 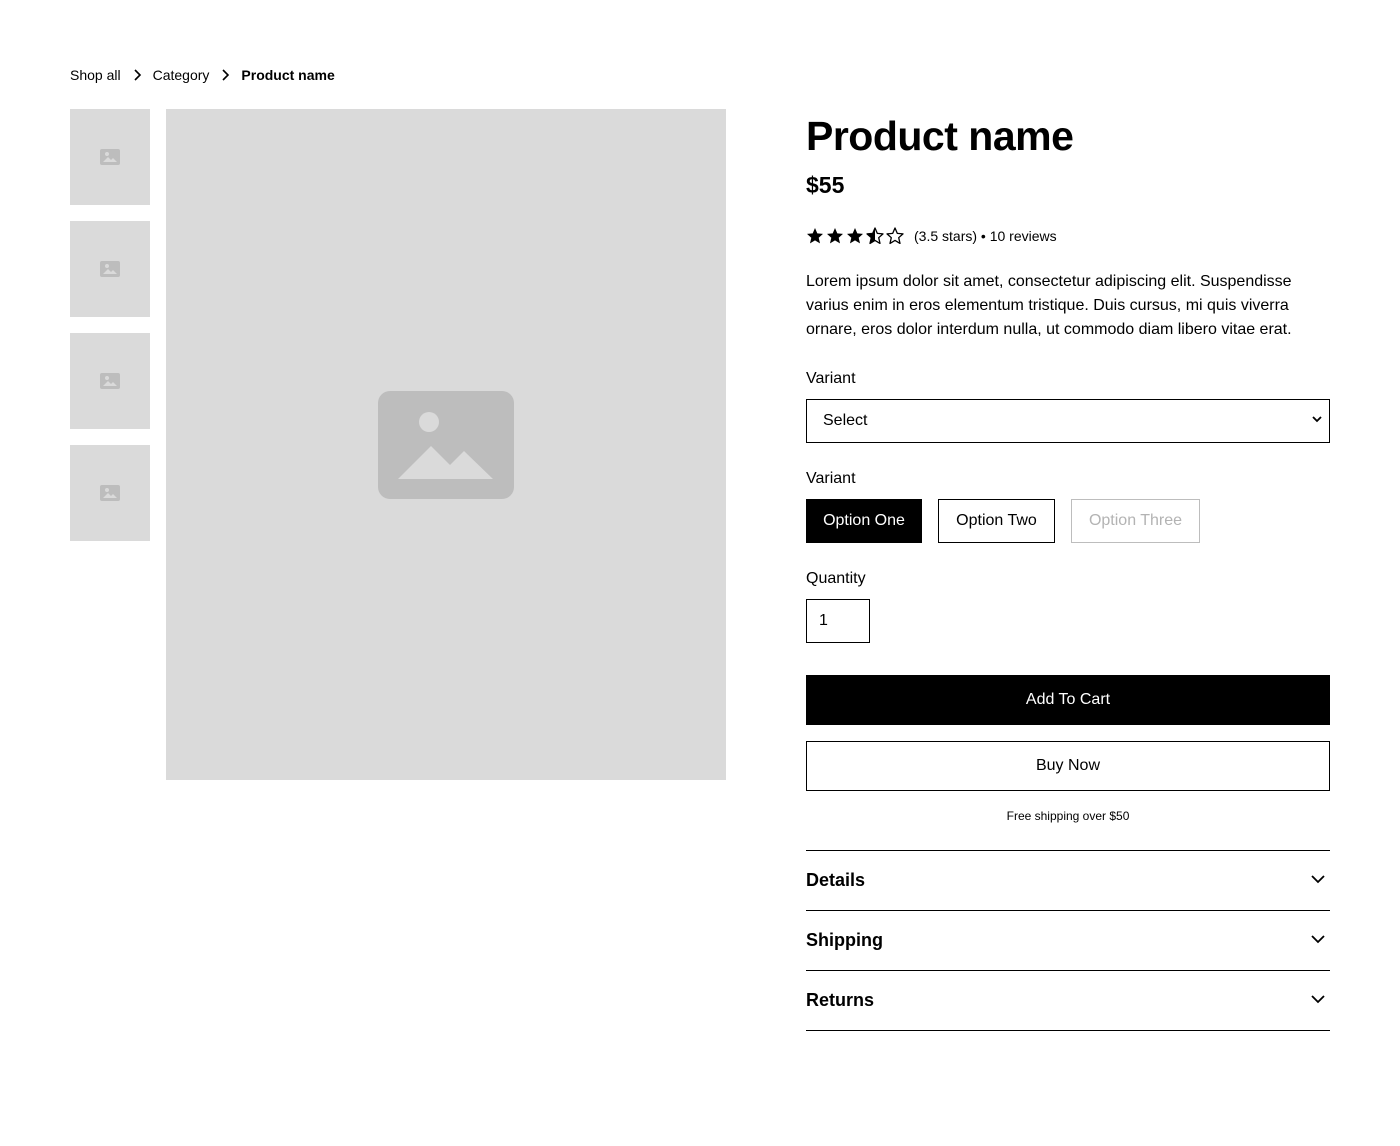 What do you see at coordinates (836, 578) in the screenshot?
I see `quantity-label: Quantity` at bounding box center [836, 578].